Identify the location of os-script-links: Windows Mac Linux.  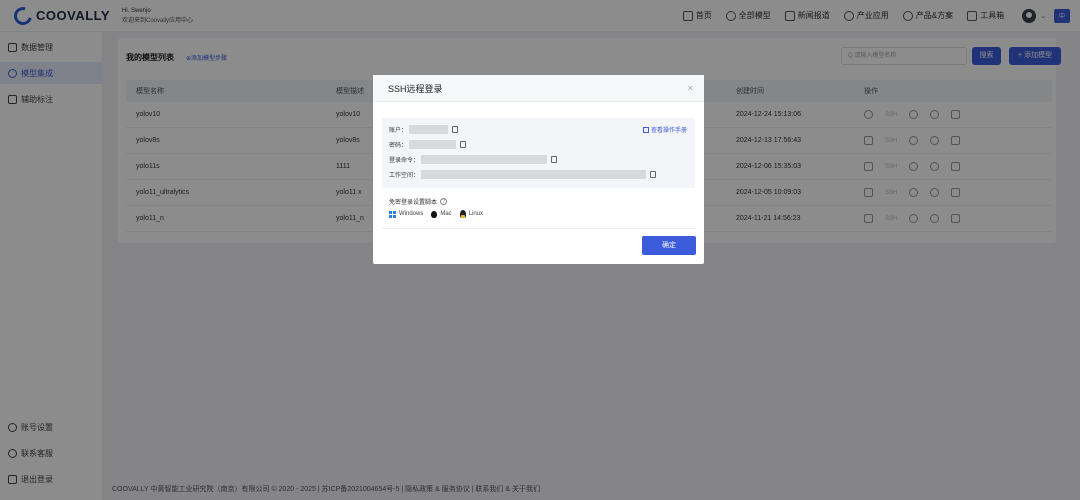
(440, 214).